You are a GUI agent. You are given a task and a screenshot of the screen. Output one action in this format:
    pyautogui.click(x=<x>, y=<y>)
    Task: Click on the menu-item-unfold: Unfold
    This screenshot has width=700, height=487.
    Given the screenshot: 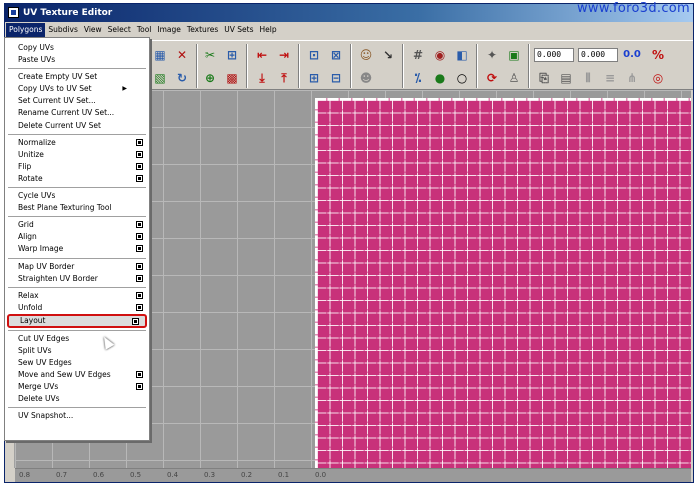 What is the action you would take?
    pyautogui.click(x=77, y=308)
    